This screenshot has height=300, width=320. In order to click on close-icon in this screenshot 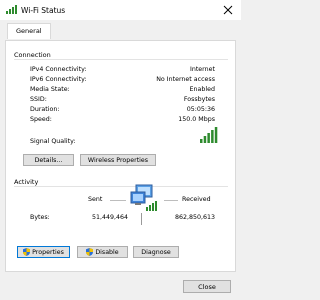, I will do `click(228, 10)`.